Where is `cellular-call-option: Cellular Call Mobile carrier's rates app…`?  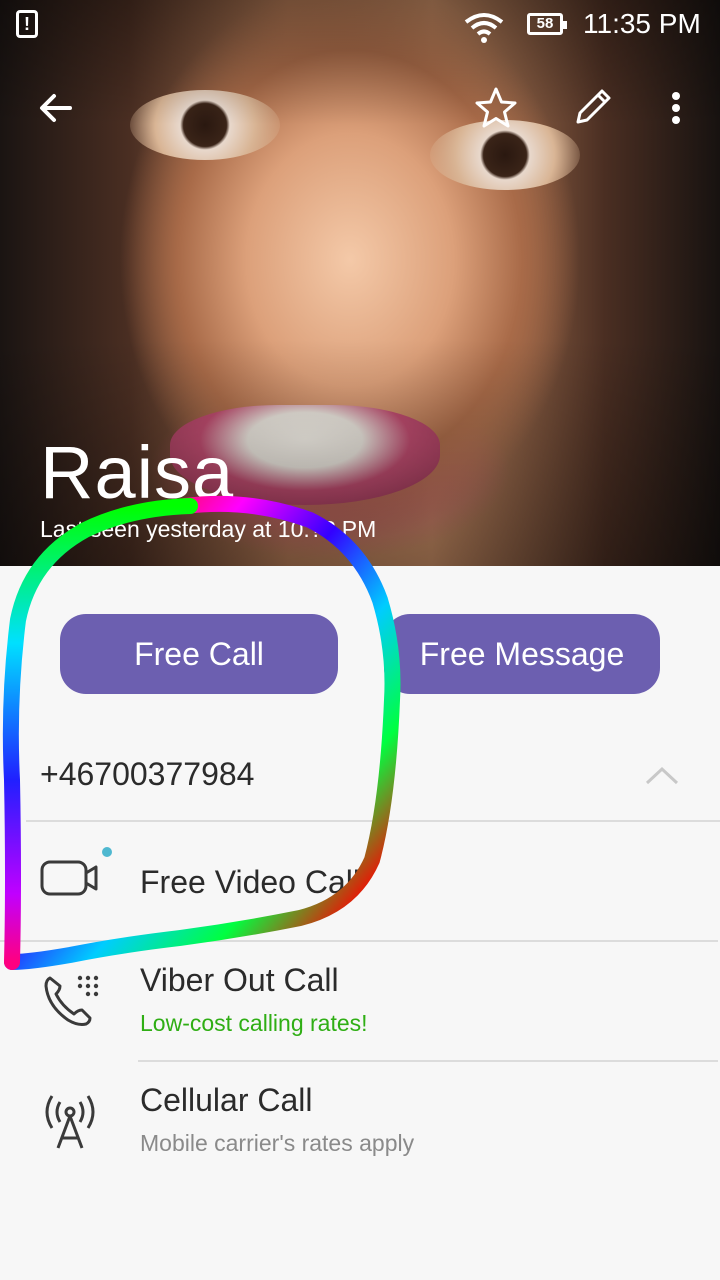
cellular-call-option: Cellular Call Mobile carrier's rates app… is located at coordinates (360, 1121).